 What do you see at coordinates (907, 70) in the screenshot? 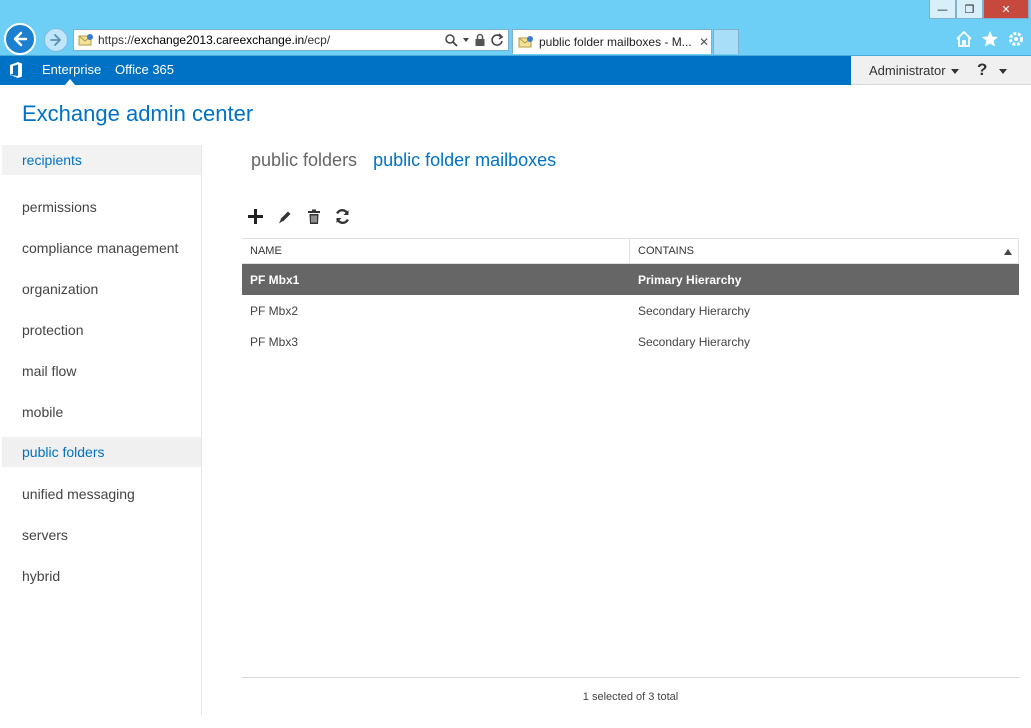
I see `user-menu: Administrator` at bounding box center [907, 70].